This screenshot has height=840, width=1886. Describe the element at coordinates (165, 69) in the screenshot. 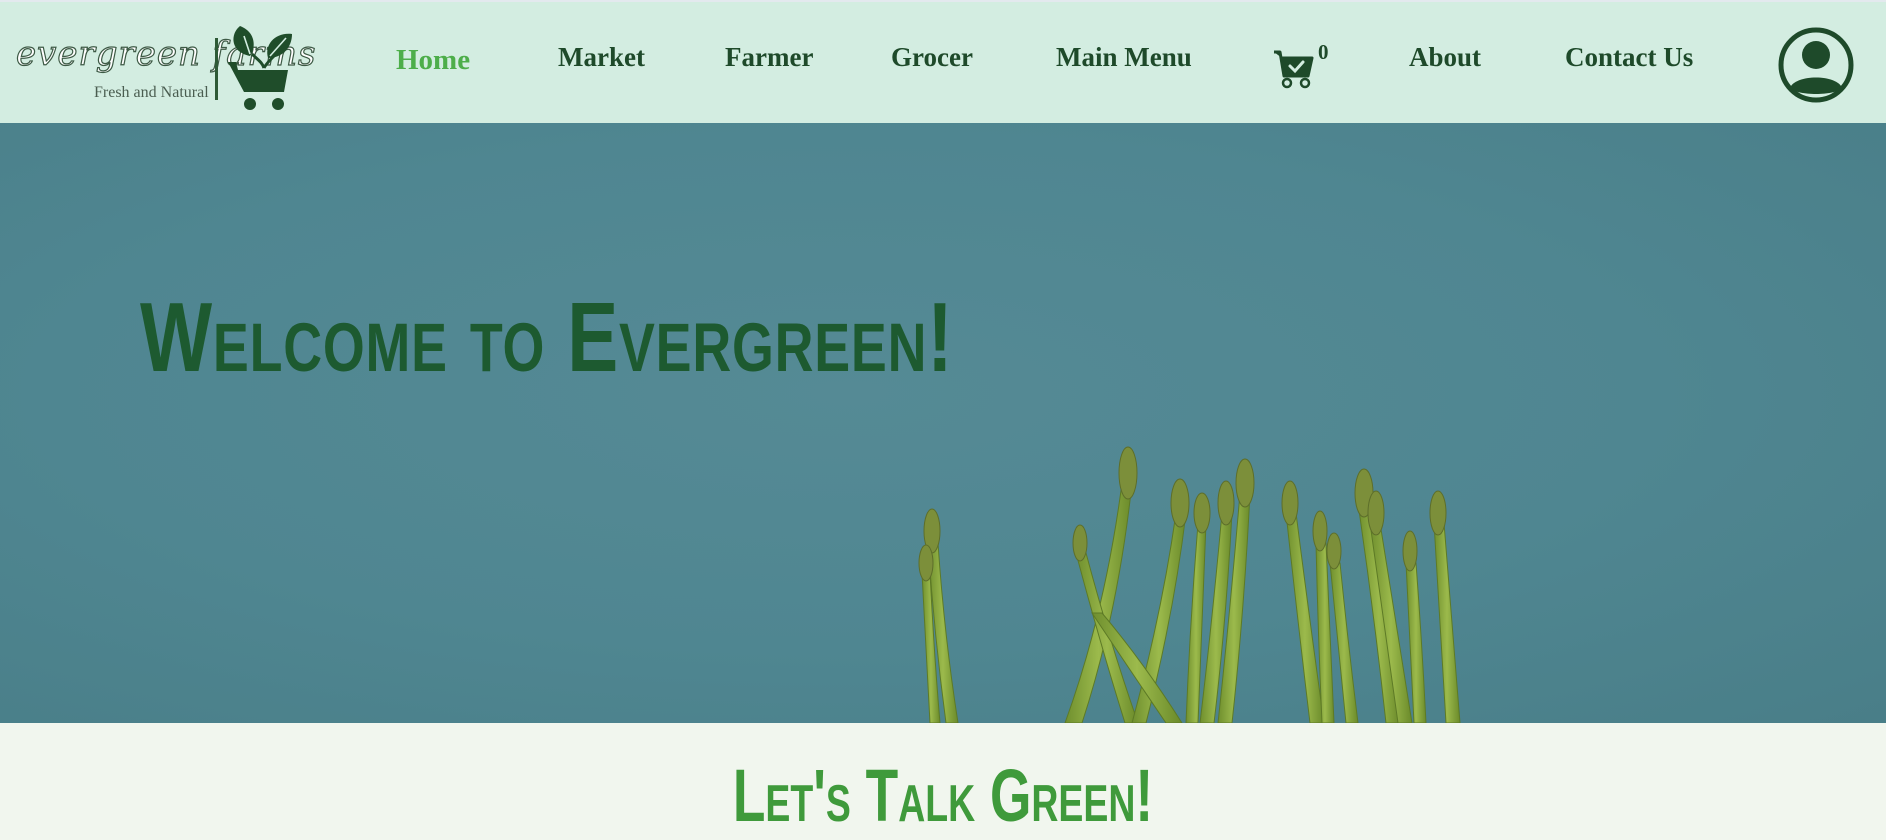

I see `logo: evergreen farms Fresh and Natural` at that location.